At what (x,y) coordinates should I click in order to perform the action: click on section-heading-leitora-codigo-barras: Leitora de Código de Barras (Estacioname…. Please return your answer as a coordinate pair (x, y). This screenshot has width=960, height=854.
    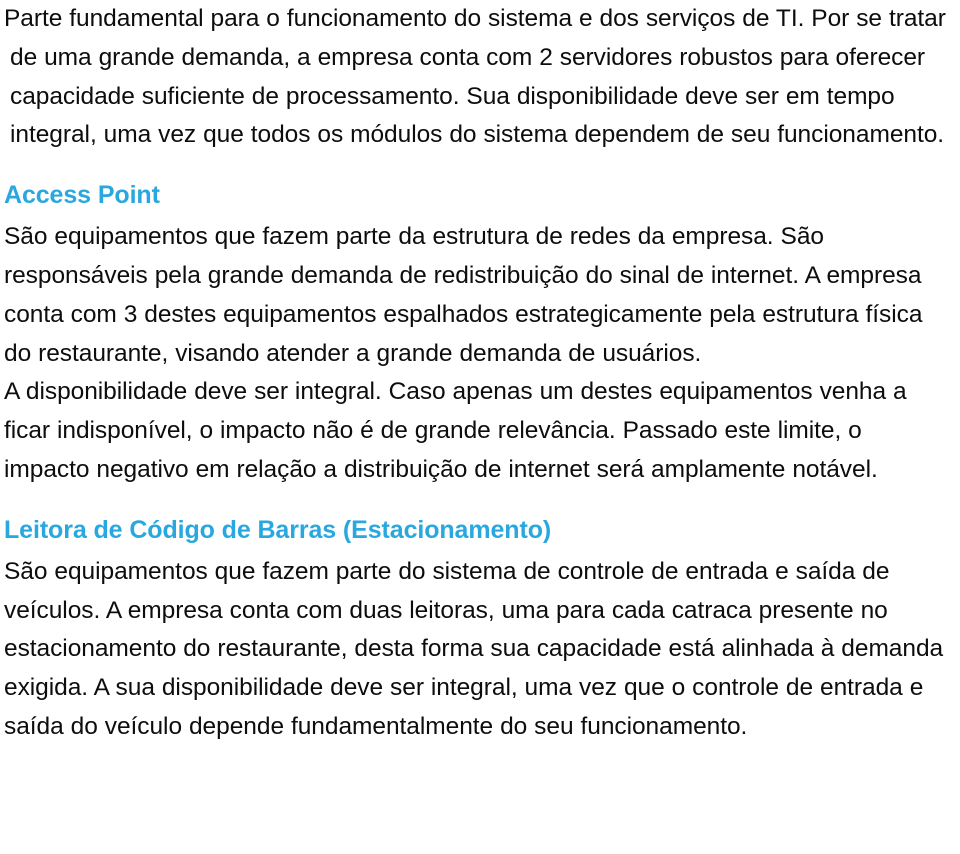
    Looking at the image, I should click on (278, 529).